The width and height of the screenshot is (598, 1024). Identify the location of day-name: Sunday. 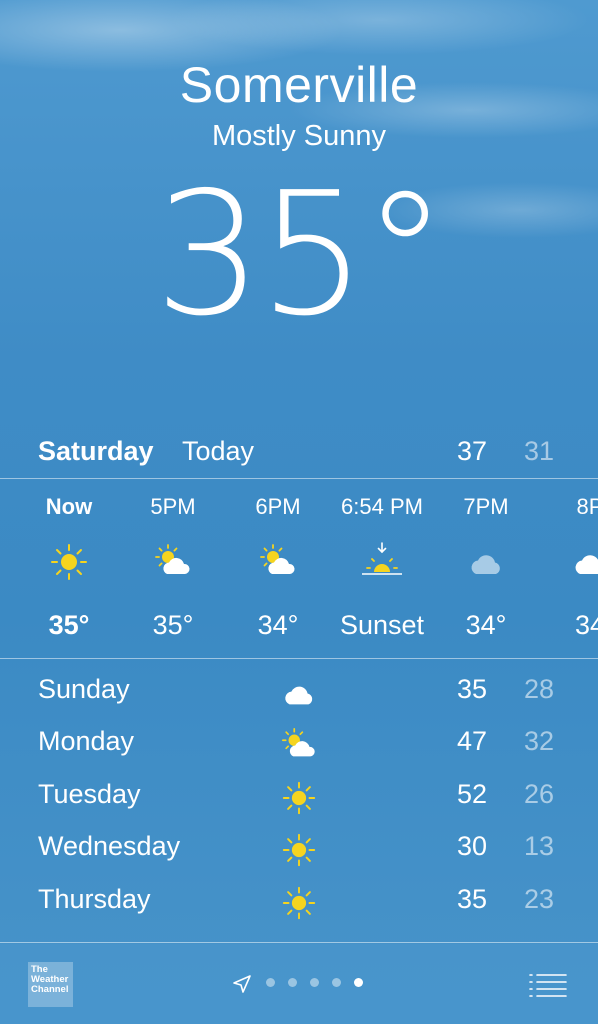
(84, 689).